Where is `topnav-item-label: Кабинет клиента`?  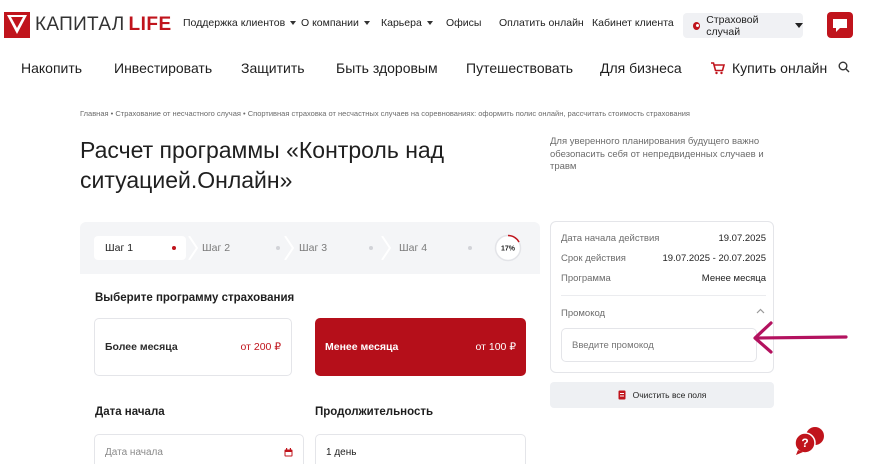
topnav-item-label: Кабинет клиента is located at coordinates (633, 23).